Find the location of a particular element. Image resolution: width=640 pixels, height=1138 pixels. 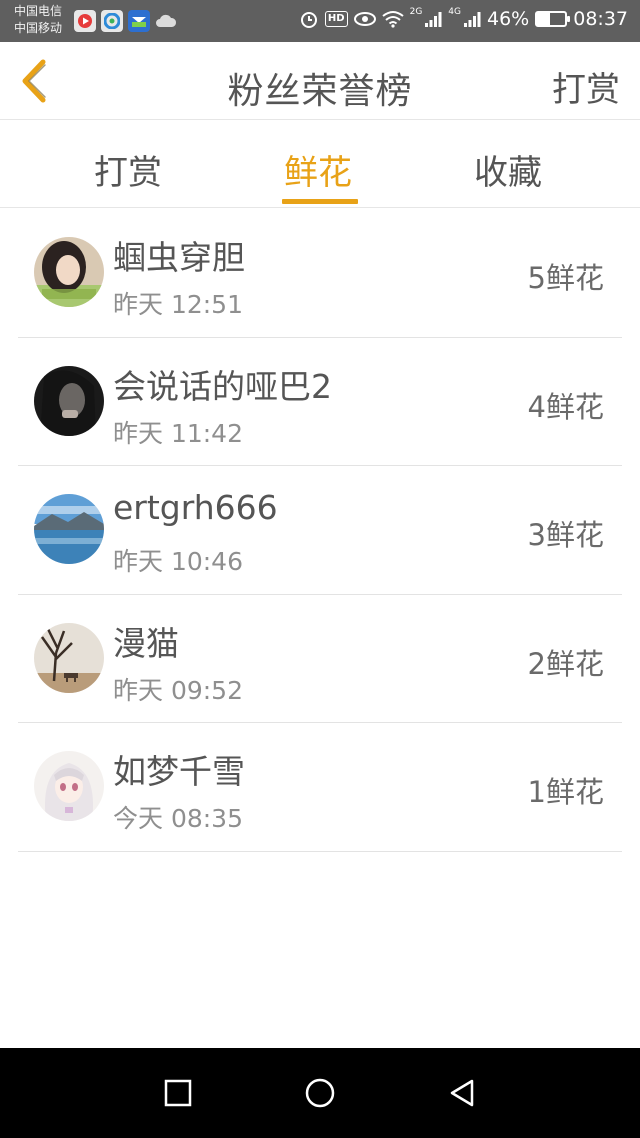

flower-count: 5鲜花 is located at coordinates (565, 278).